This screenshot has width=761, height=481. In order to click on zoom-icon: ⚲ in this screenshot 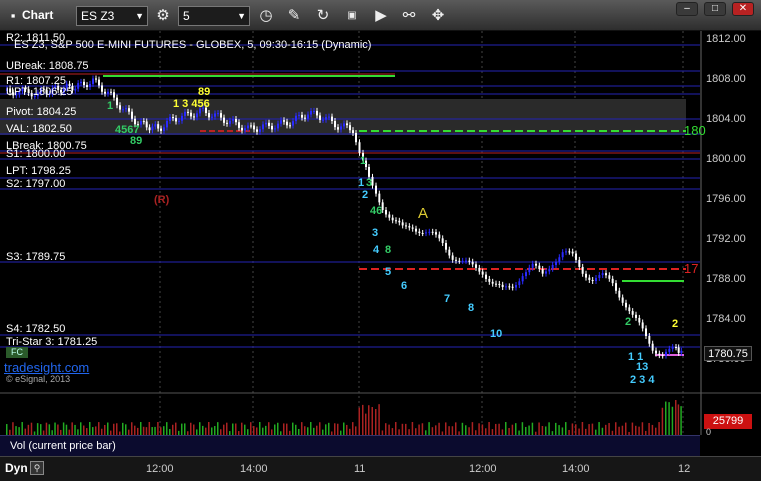, I will do `click(37, 468)`.